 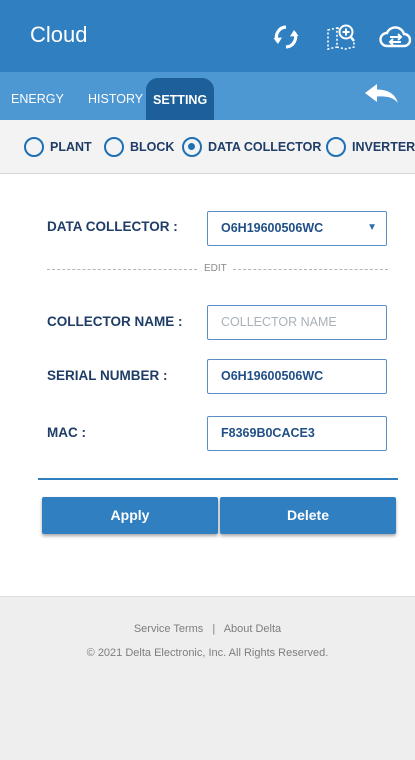 I want to click on zoom-in-map-icon, so click(x=342, y=37).